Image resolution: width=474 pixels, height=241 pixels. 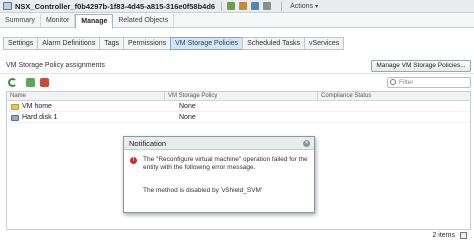 I want to click on column-header-policy: VM Storage Policy, so click(x=241, y=96).